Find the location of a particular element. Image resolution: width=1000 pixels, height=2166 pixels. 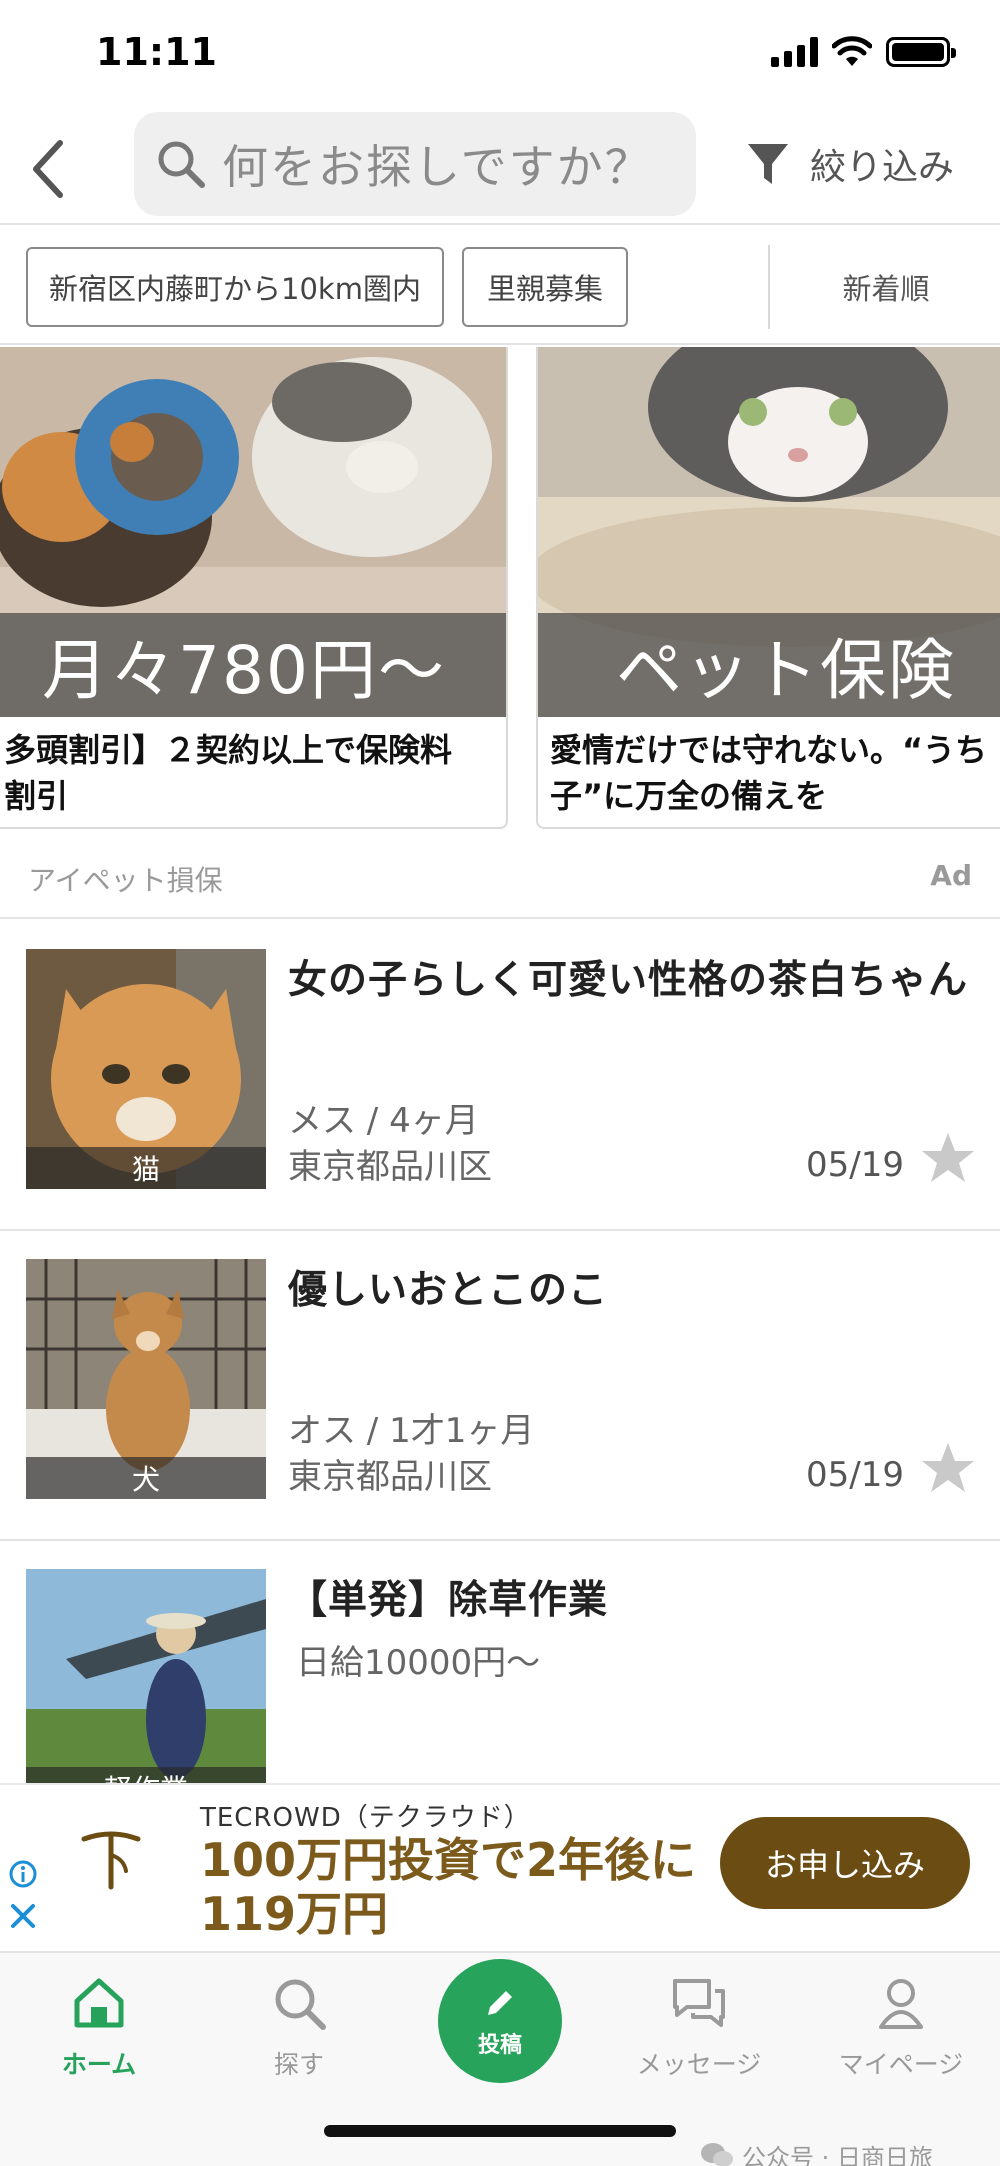

ad-card: 月々780円～ 多頭割引】２契約以上で保険料 割引 is located at coordinates (254, 588).